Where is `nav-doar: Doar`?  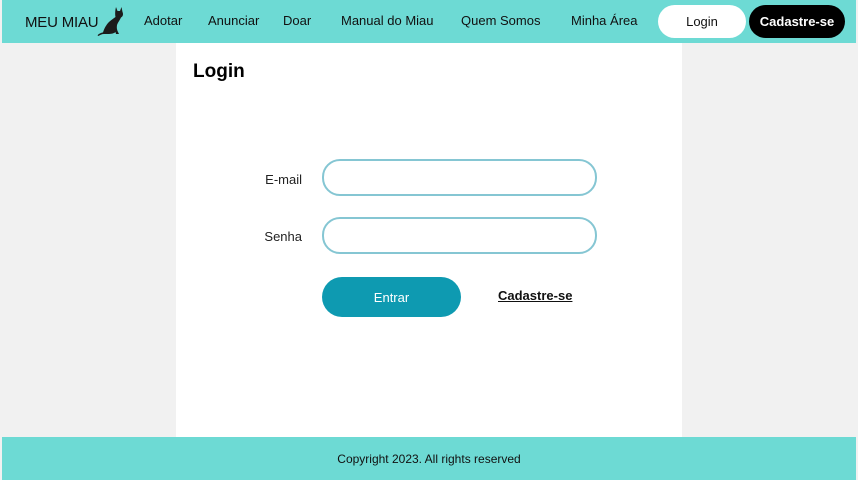
nav-doar: Doar is located at coordinates (297, 20).